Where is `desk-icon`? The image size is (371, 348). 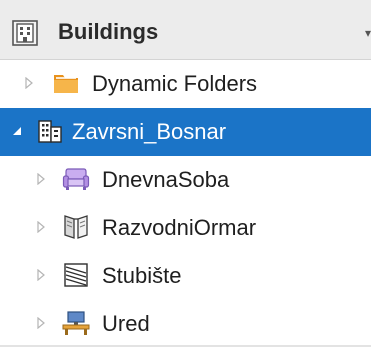 desk-icon is located at coordinates (76, 323).